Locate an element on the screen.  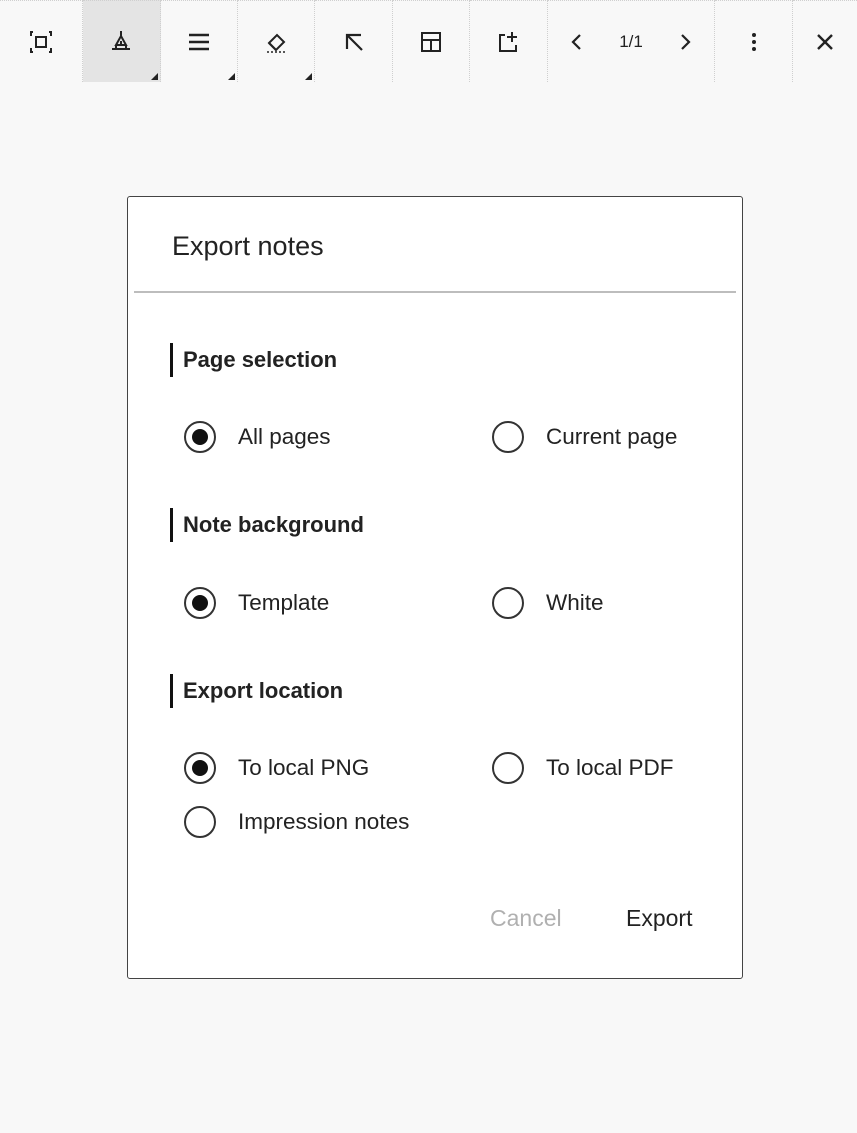
option-to-local-png: To local PNG is located at coordinates (276, 768).